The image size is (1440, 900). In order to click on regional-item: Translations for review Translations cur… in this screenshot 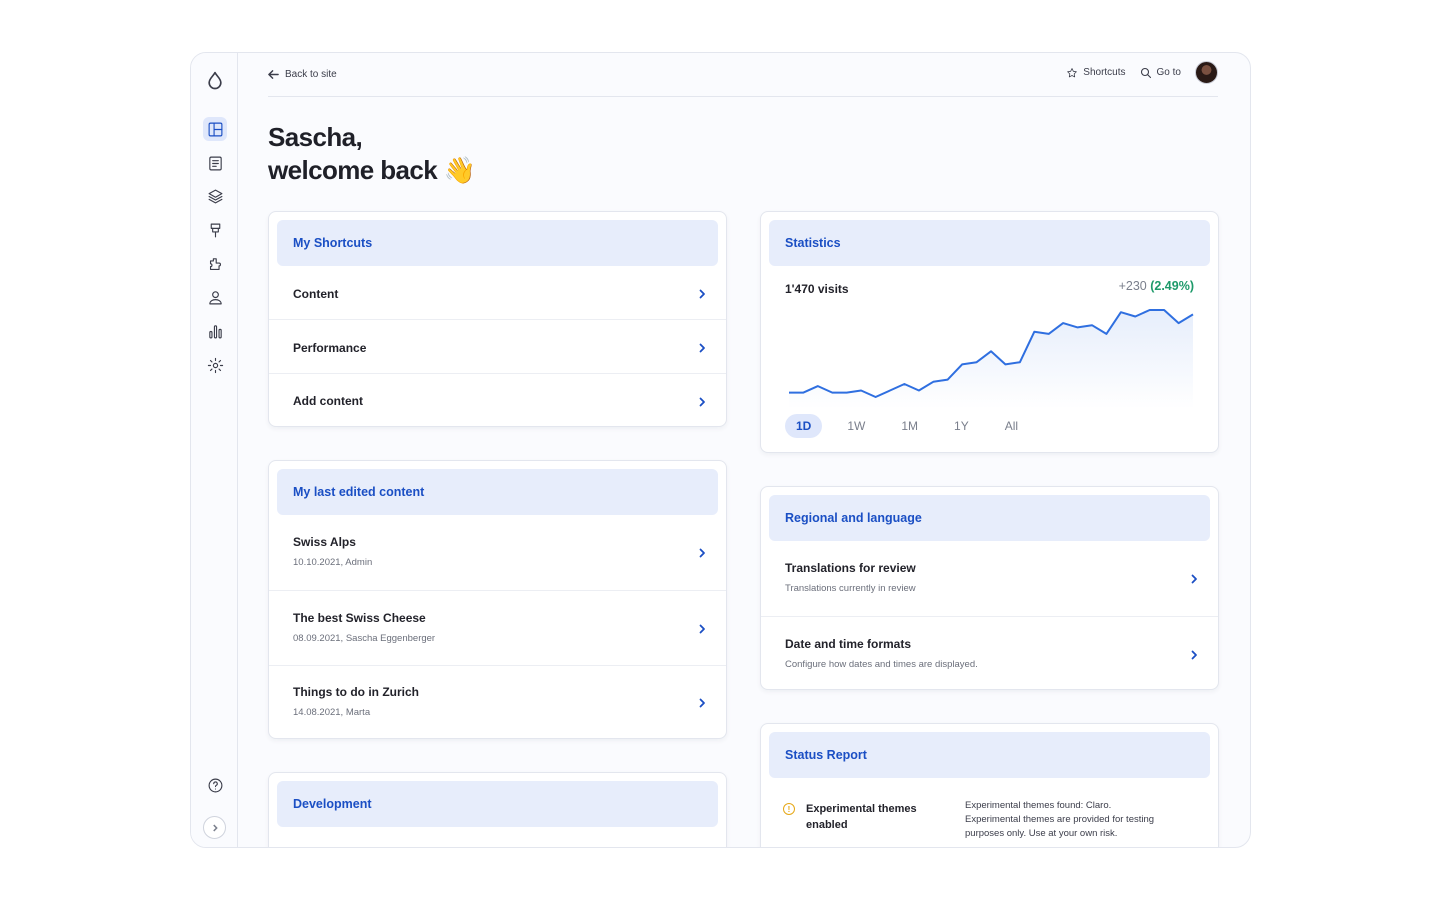, I will do `click(989, 578)`.